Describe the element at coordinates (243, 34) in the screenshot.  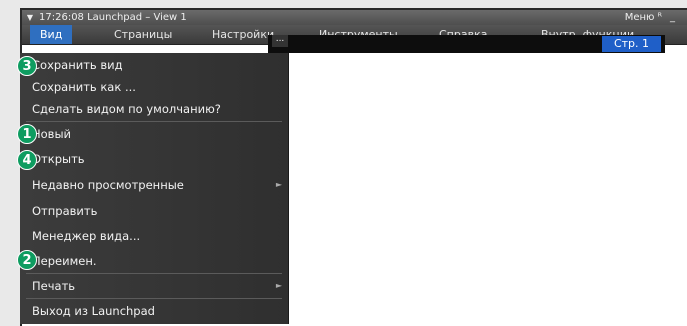
I see `menu-settings: Настройки` at that location.